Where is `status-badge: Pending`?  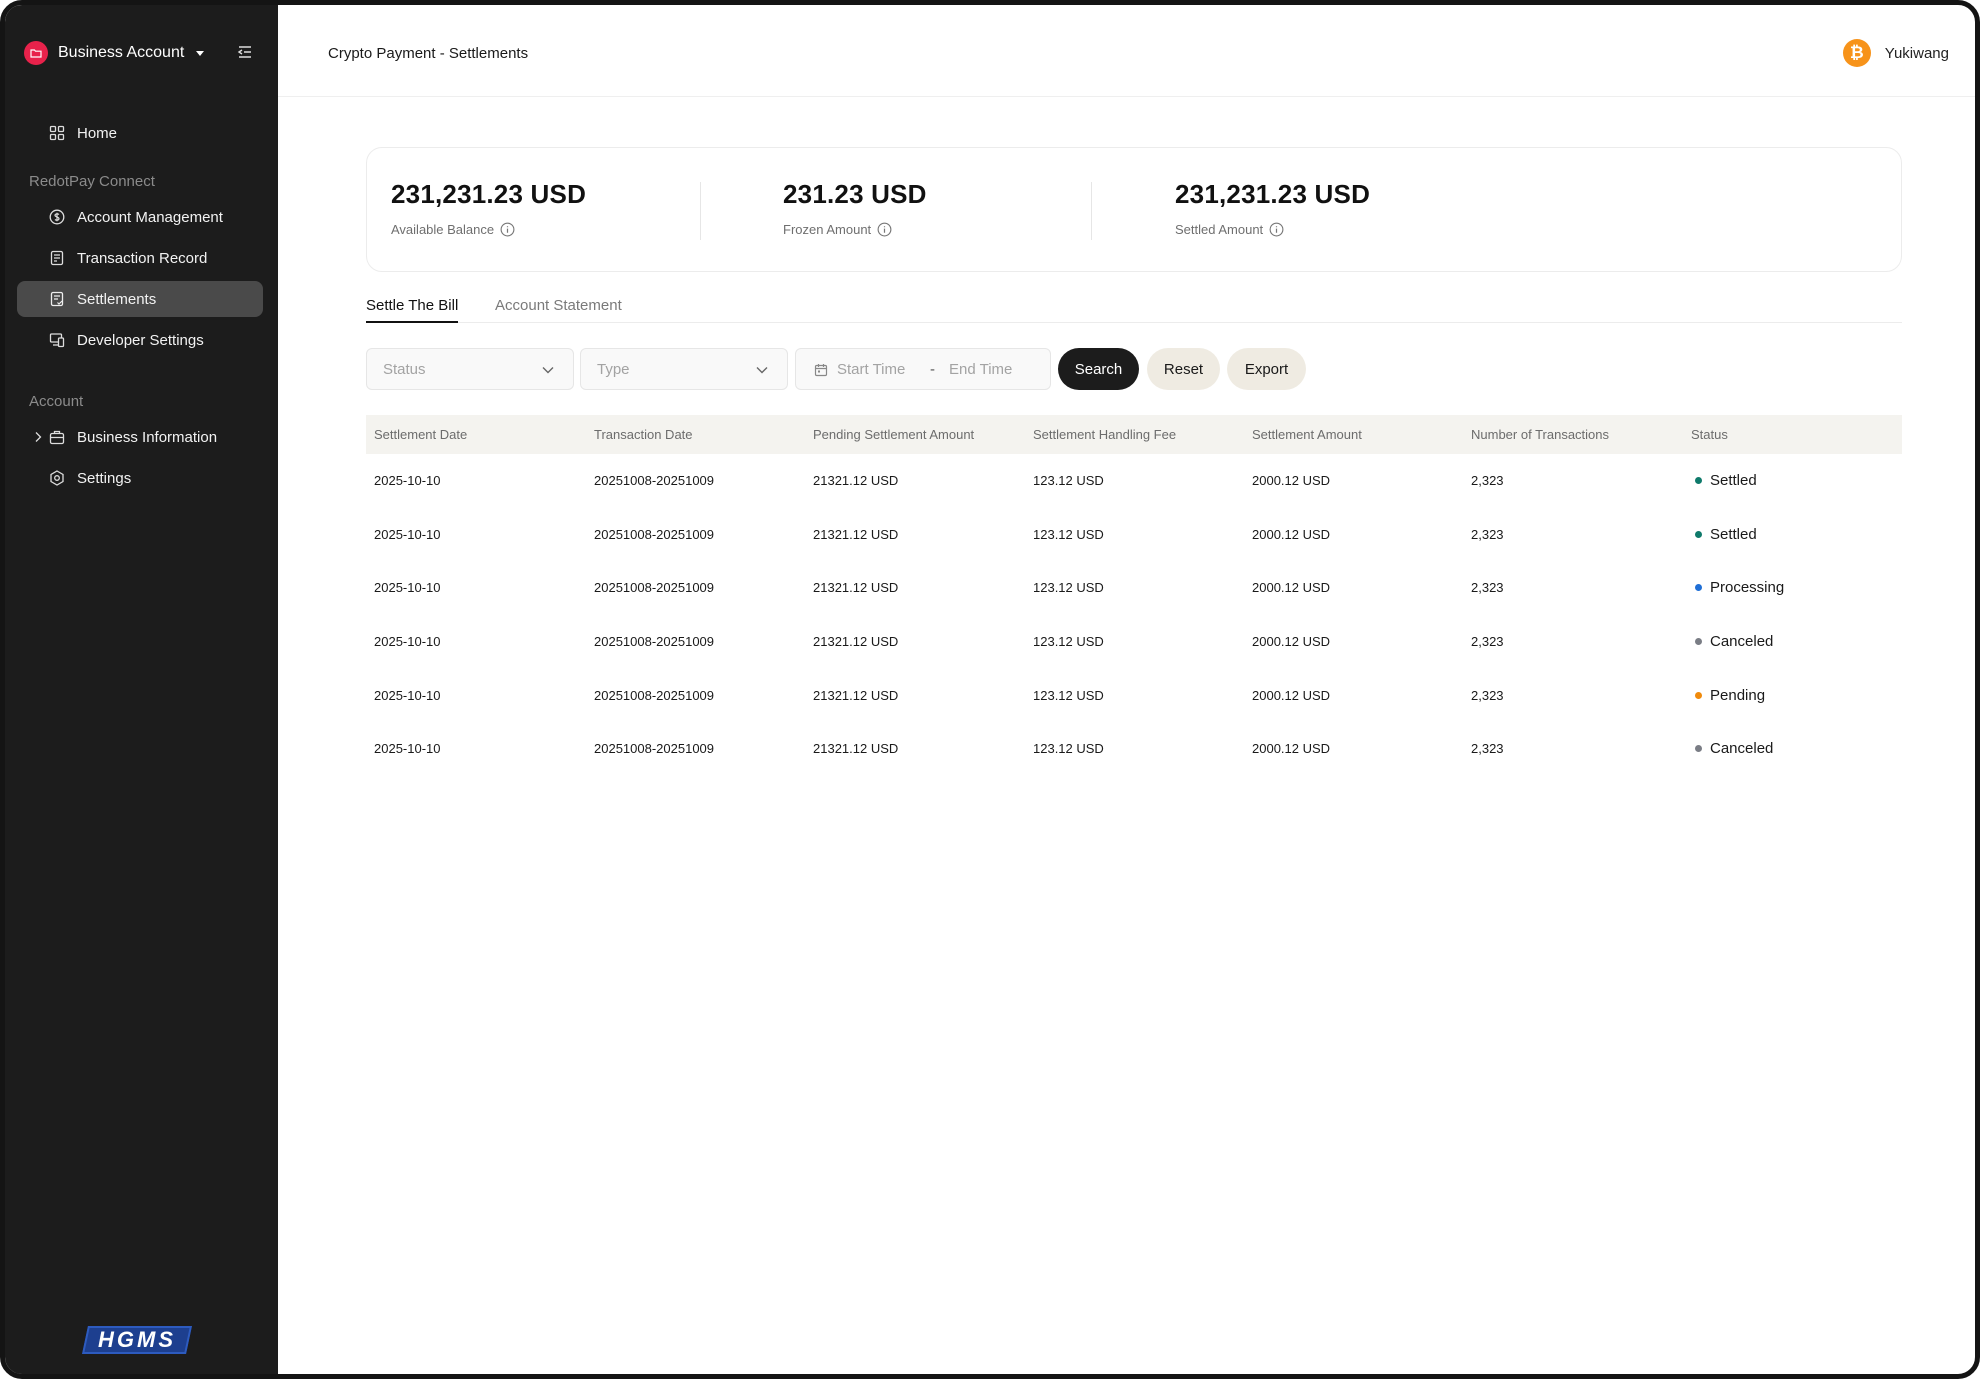
status-badge: Pending is located at coordinates (1728, 695).